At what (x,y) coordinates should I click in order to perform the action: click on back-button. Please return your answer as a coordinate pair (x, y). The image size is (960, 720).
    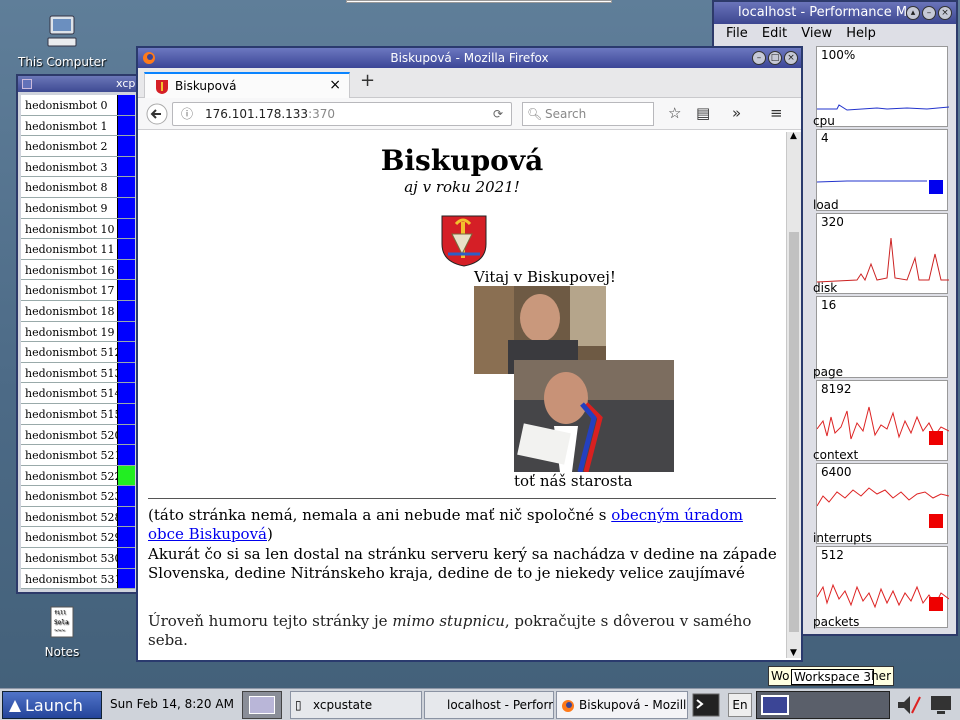
    Looking at the image, I should click on (157, 114).